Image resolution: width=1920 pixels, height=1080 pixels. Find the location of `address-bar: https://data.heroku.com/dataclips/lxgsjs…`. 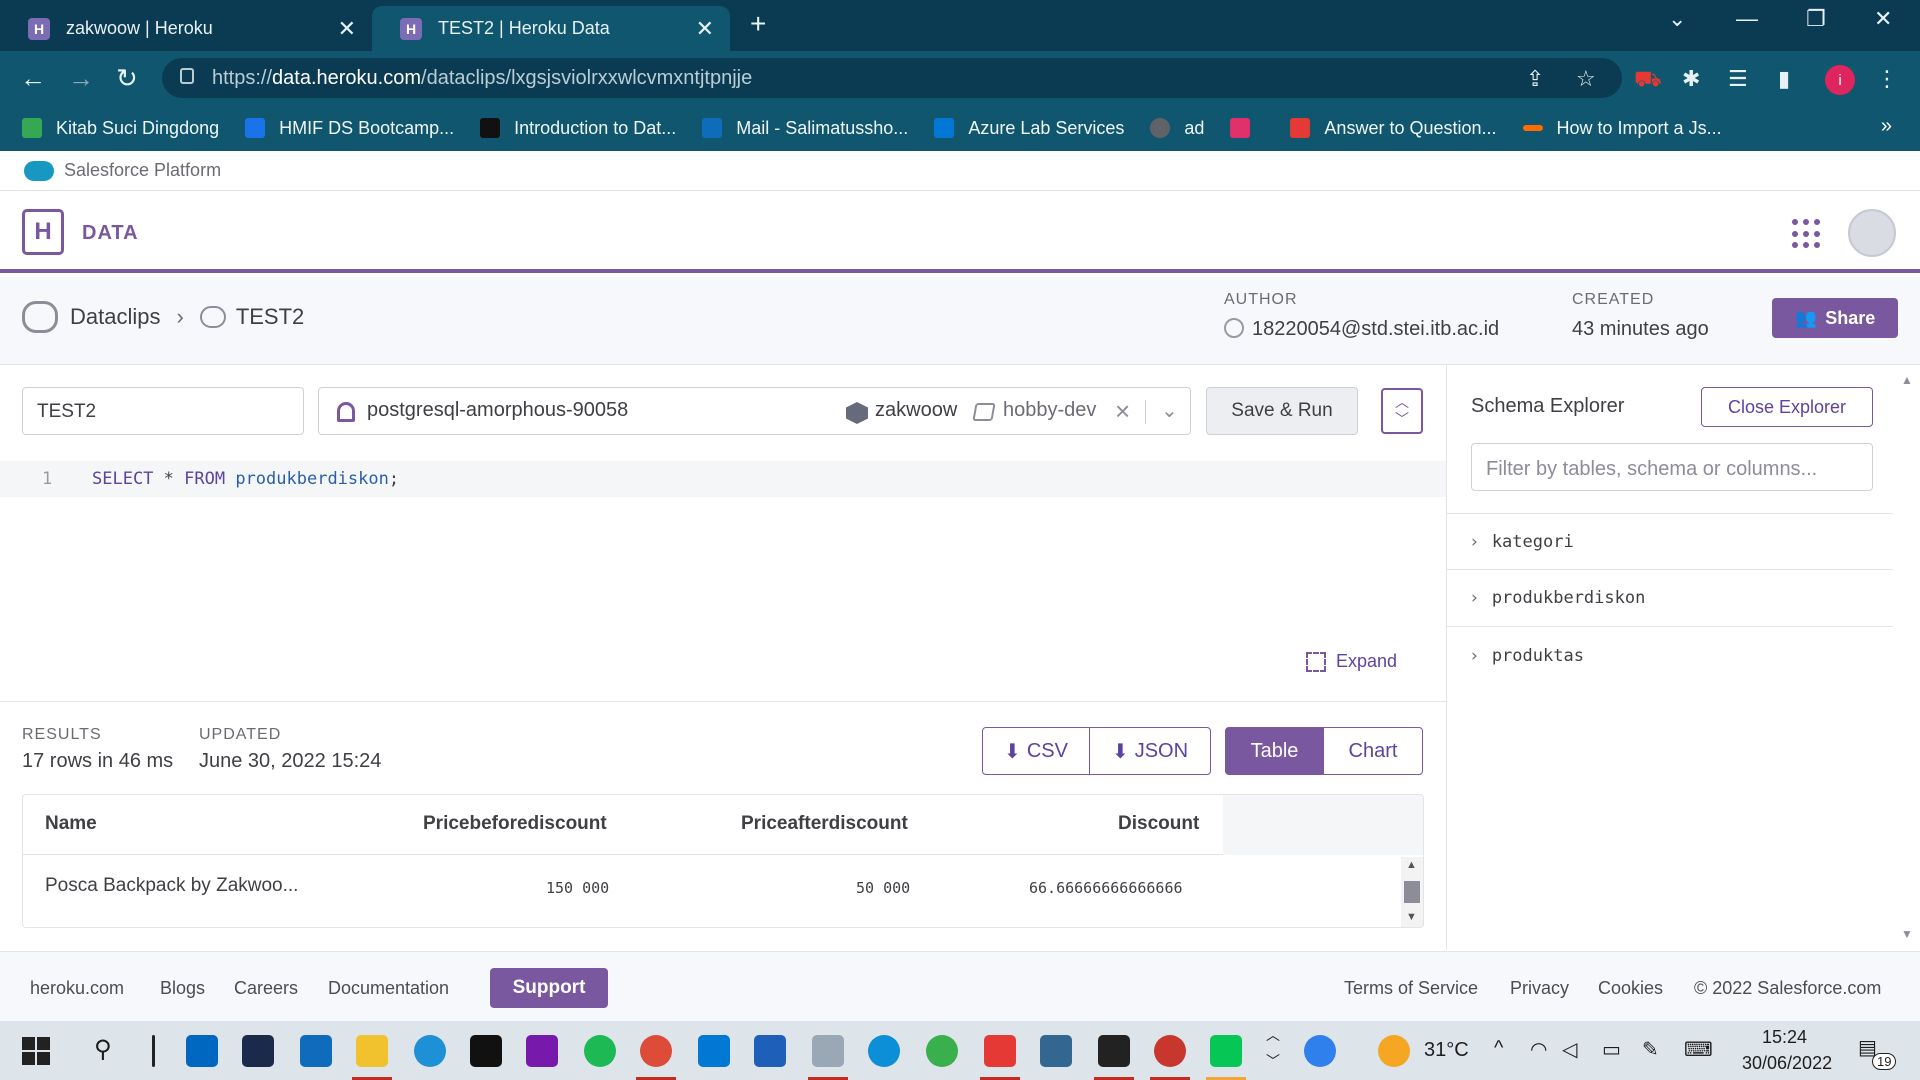

address-bar: https://data.heroku.com/dataclips/lxgsjs… is located at coordinates (892, 78).